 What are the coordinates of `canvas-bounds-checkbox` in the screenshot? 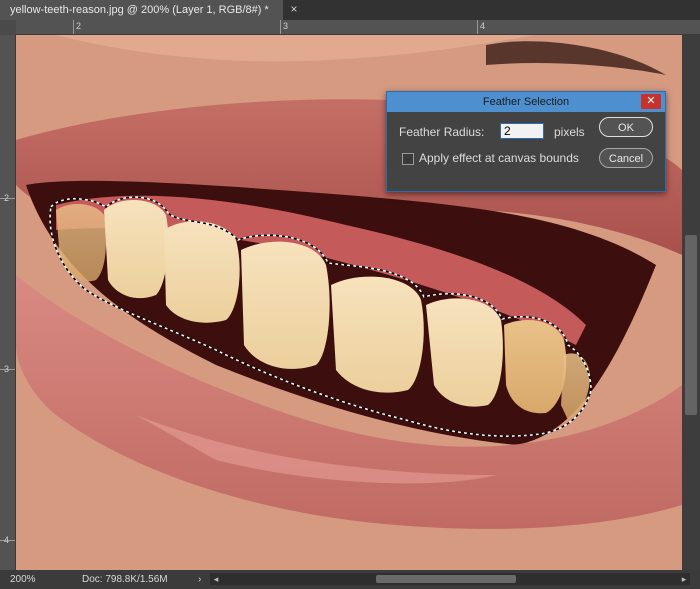 It's located at (408, 159).